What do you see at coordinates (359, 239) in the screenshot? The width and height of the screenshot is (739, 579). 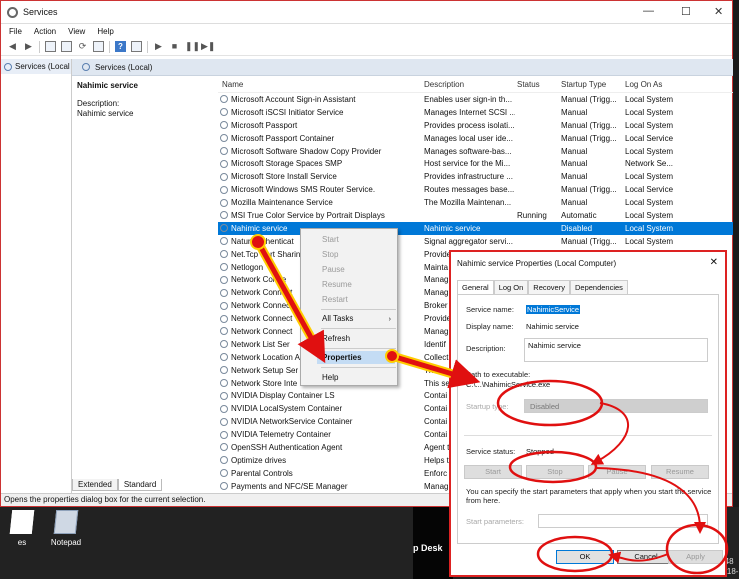 I see `menu-item-start: Start` at bounding box center [359, 239].